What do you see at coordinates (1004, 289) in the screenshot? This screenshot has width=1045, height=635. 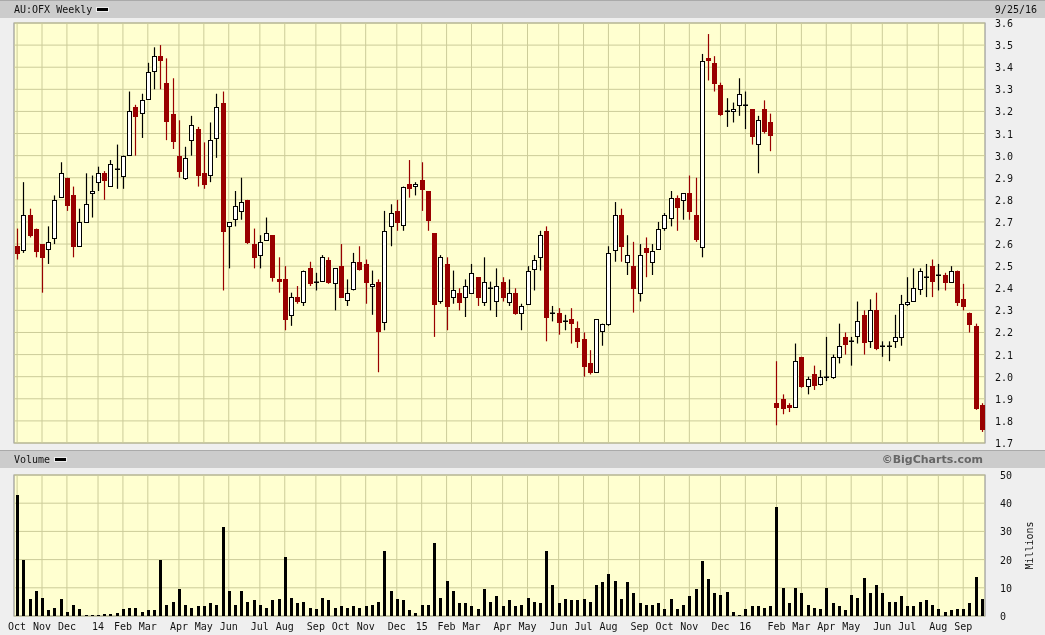 I see `axis-label: 2.4` at bounding box center [1004, 289].